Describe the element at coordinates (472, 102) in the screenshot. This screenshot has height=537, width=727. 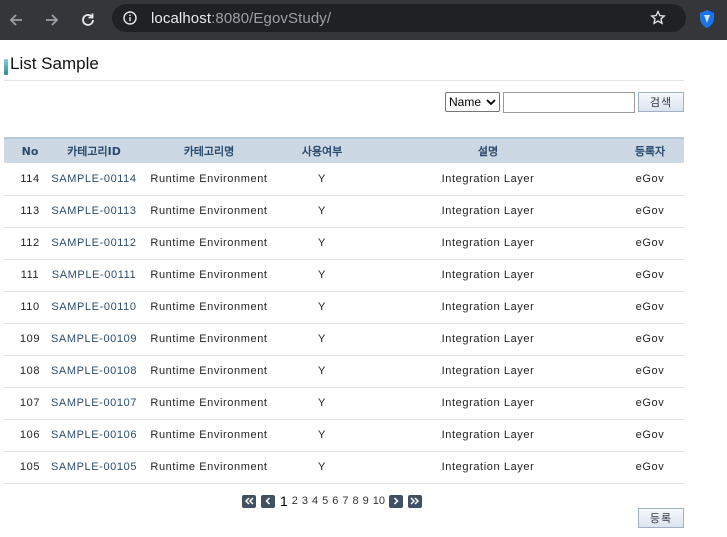
I see `search-condition-select: Name` at that location.